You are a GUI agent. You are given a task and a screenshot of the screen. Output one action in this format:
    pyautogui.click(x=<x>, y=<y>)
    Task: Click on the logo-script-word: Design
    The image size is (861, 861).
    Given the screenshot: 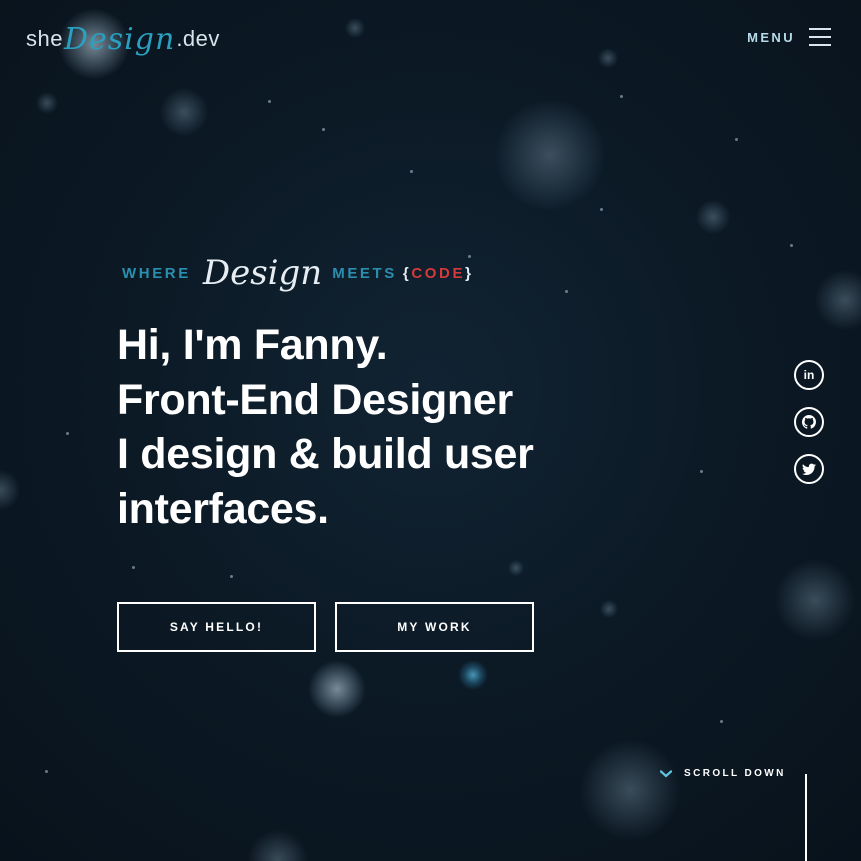 What is the action you would take?
    pyautogui.click(x=119, y=39)
    